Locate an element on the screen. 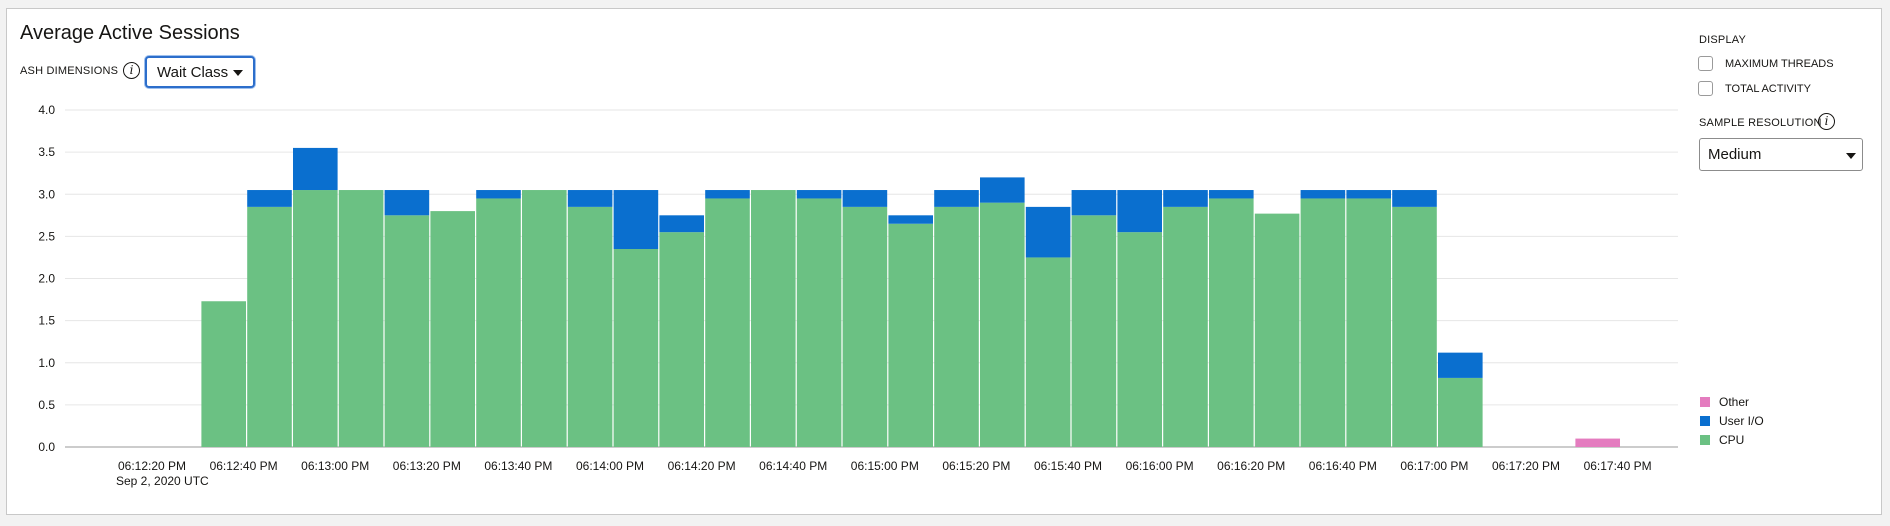 This screenshot has width=1890, height=526. y-tick-label: 0.0 is located at coordinates (46, 447).